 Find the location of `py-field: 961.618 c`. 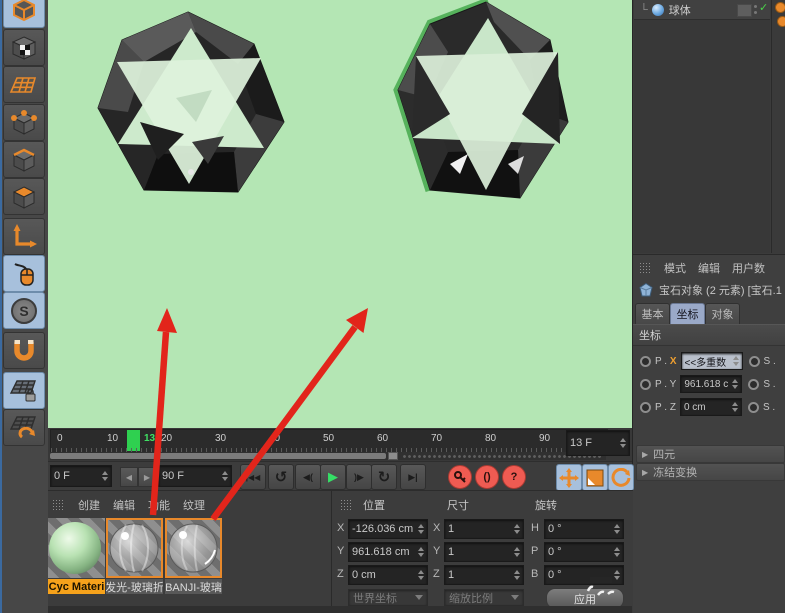

py-field: 961.618 c is located at coordinates (711, 384).